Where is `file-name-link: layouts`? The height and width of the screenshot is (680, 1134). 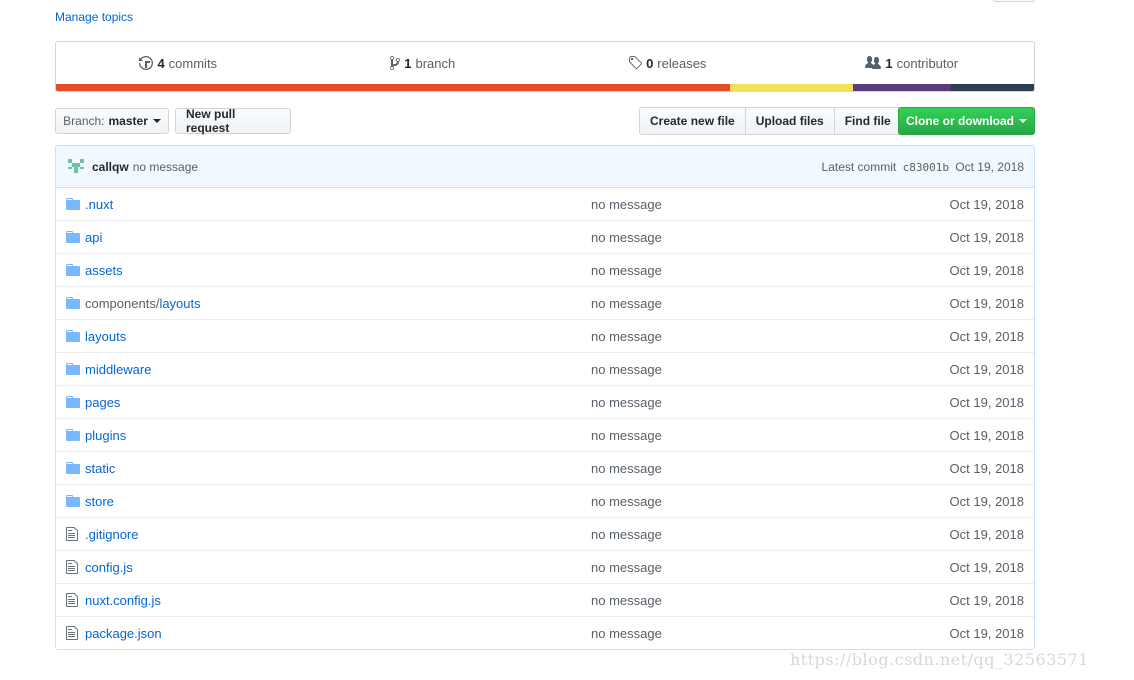
file-name-link: layouts is located at coordinates (105, 336).